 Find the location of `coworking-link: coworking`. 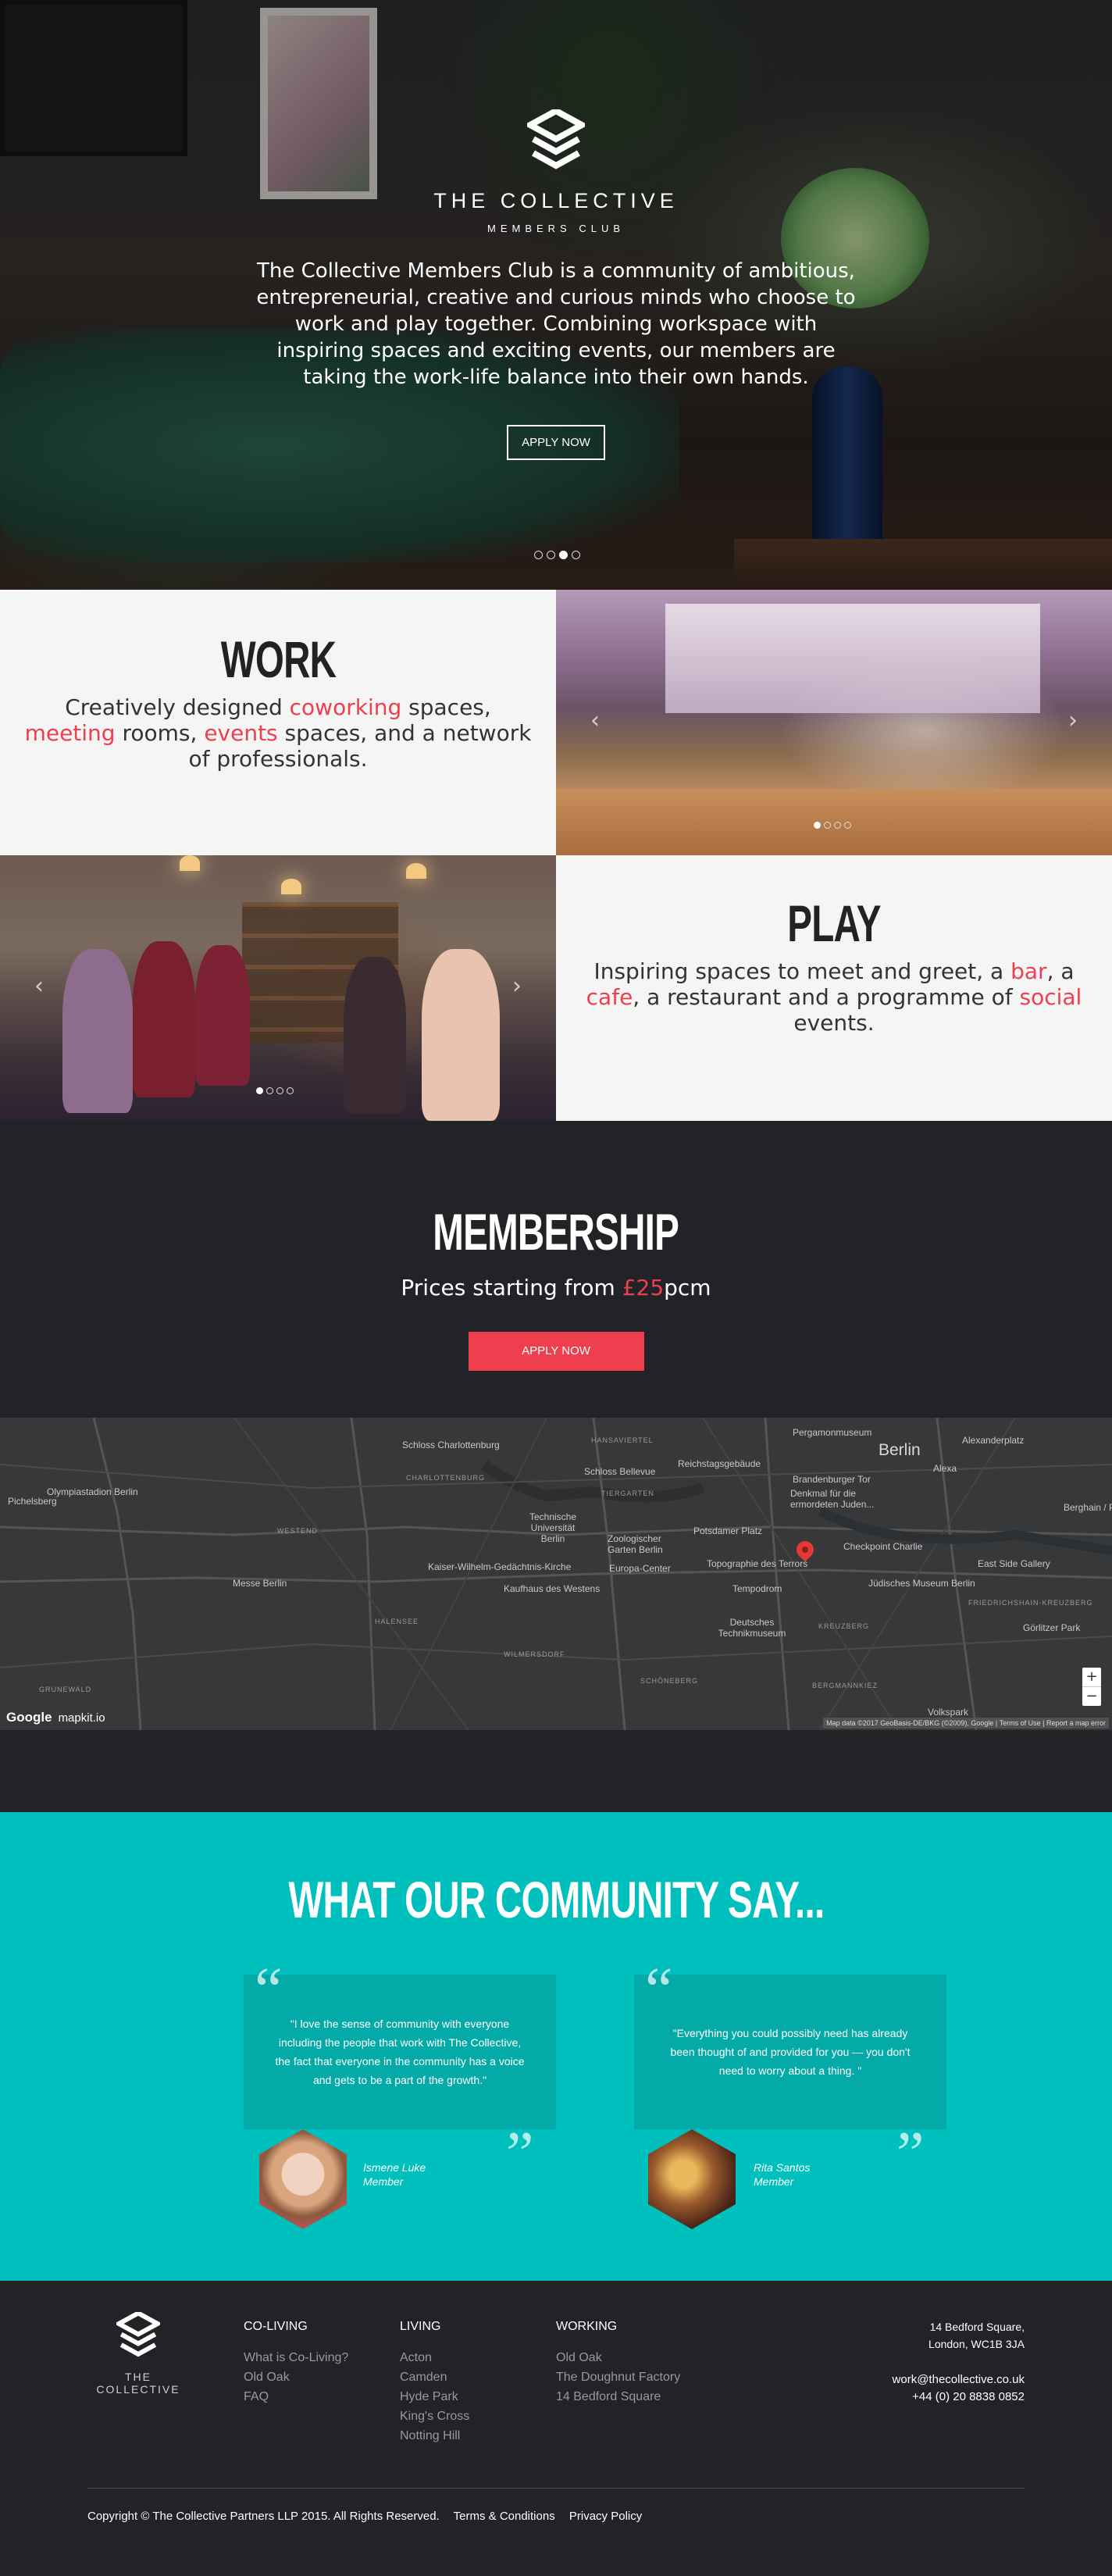

coworking-link: coworking is located at coordinates (346, 707).